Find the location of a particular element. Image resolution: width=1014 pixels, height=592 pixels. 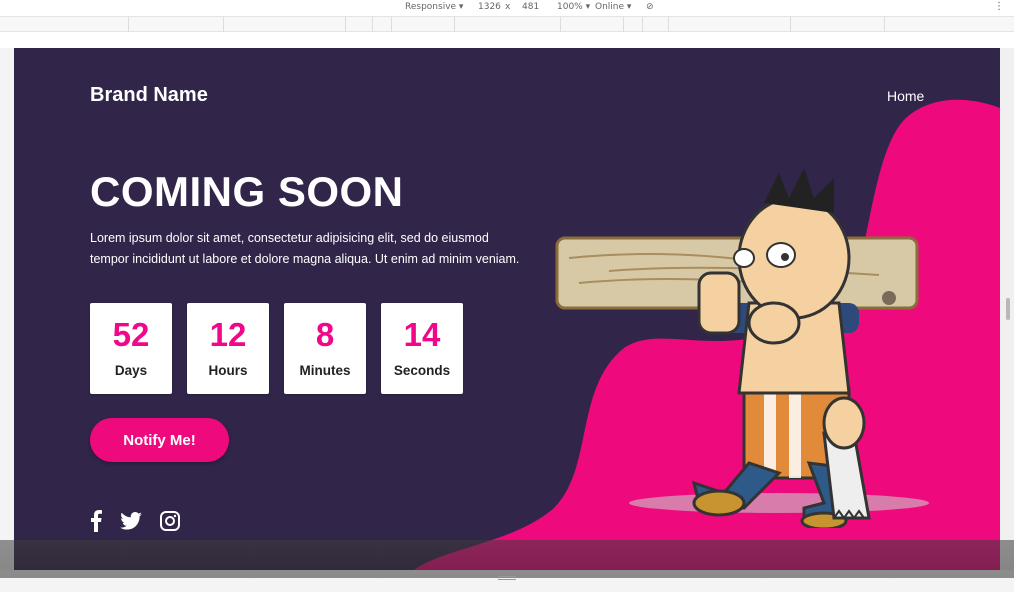

countdown-label: Minutes is located at coordinates (325, 370).